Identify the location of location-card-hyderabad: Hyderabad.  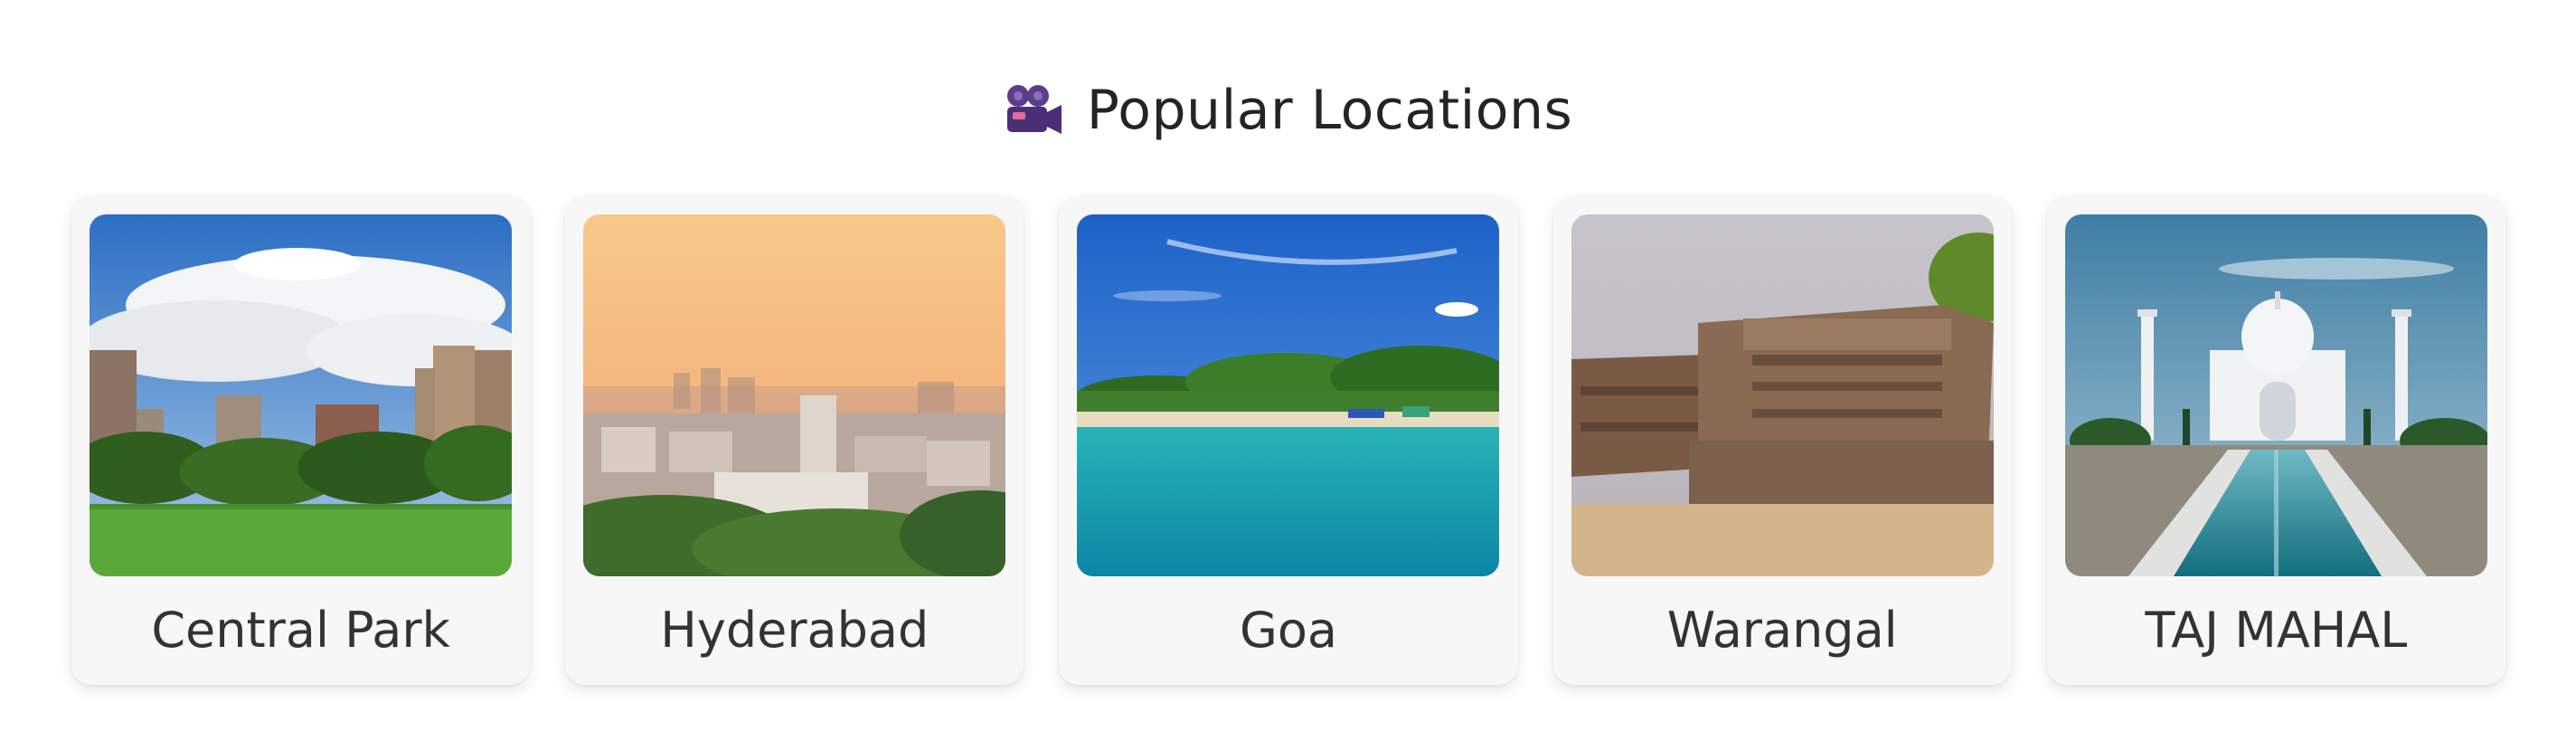
(794, 440).